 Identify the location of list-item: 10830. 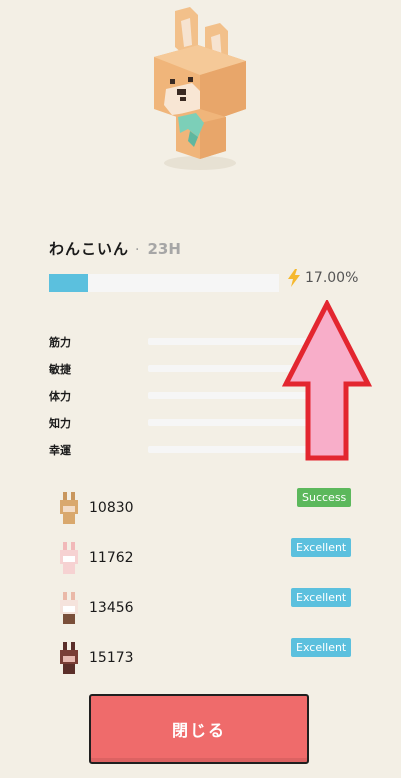
(94, 508).